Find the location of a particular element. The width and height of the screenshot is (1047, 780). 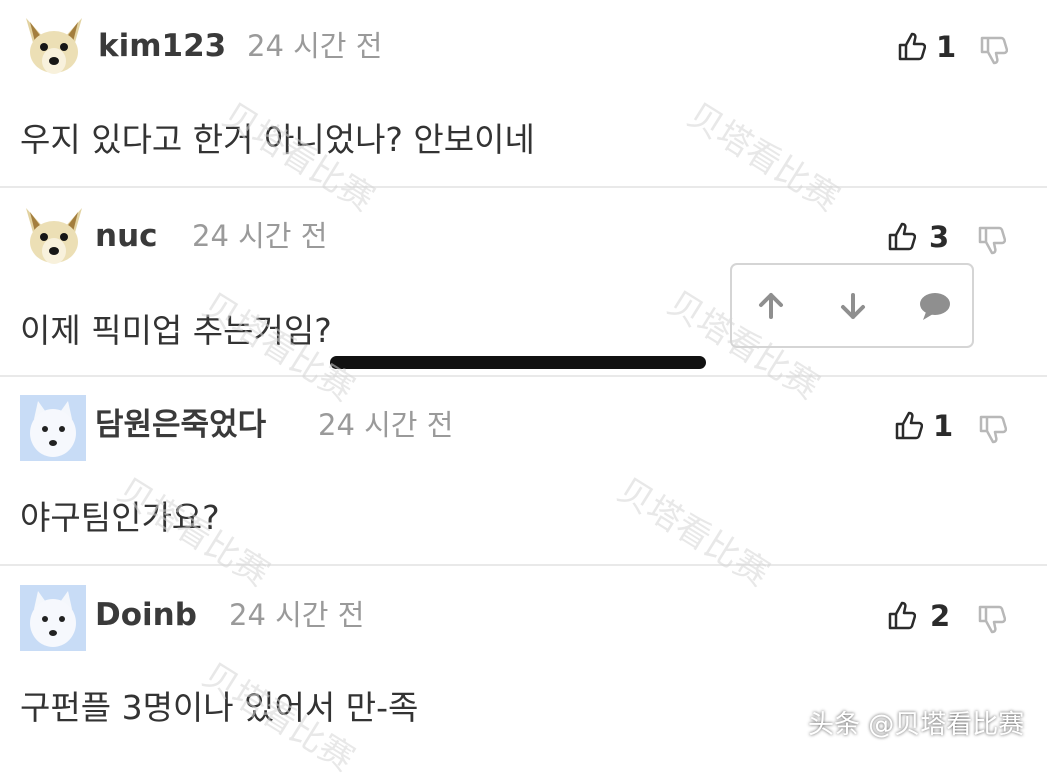

arrow-down-icon is located at coordinates (853, 306).